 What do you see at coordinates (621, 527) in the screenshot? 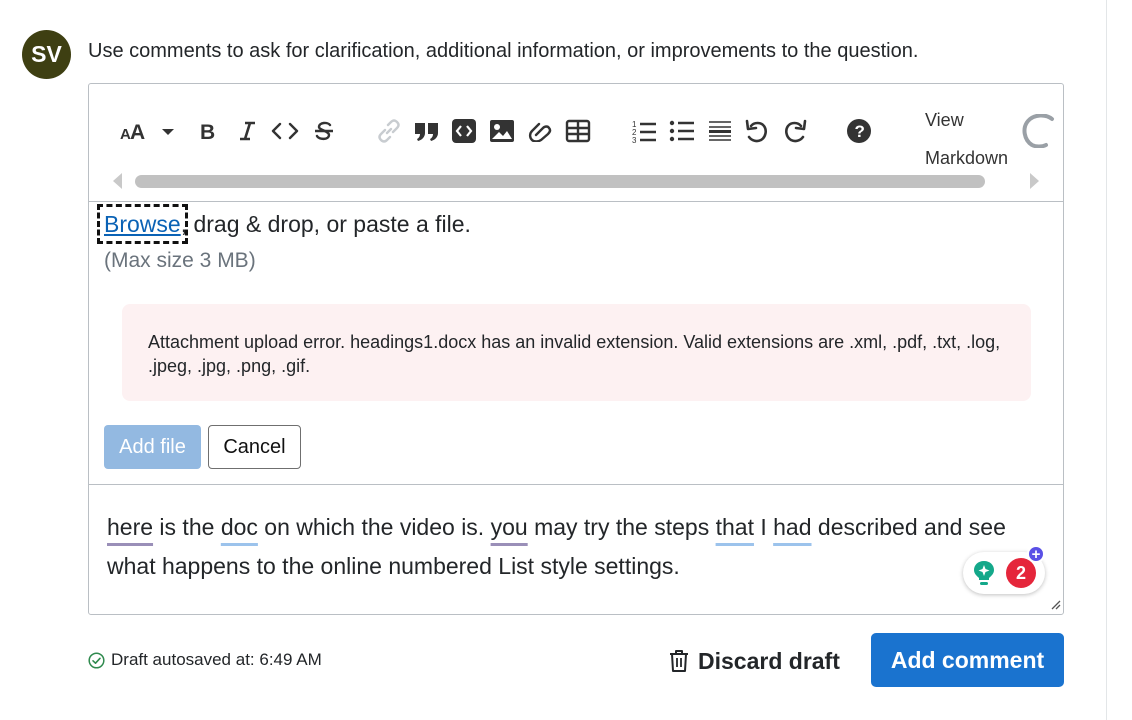
I see `body-text: may try the steps` at bounding box center [621, 527].